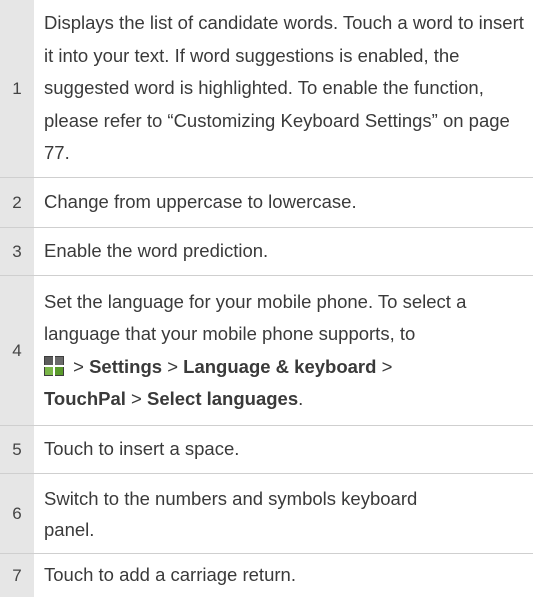  I want to click on path-language-keyboard: Language & keyboard, so click(280, 366).